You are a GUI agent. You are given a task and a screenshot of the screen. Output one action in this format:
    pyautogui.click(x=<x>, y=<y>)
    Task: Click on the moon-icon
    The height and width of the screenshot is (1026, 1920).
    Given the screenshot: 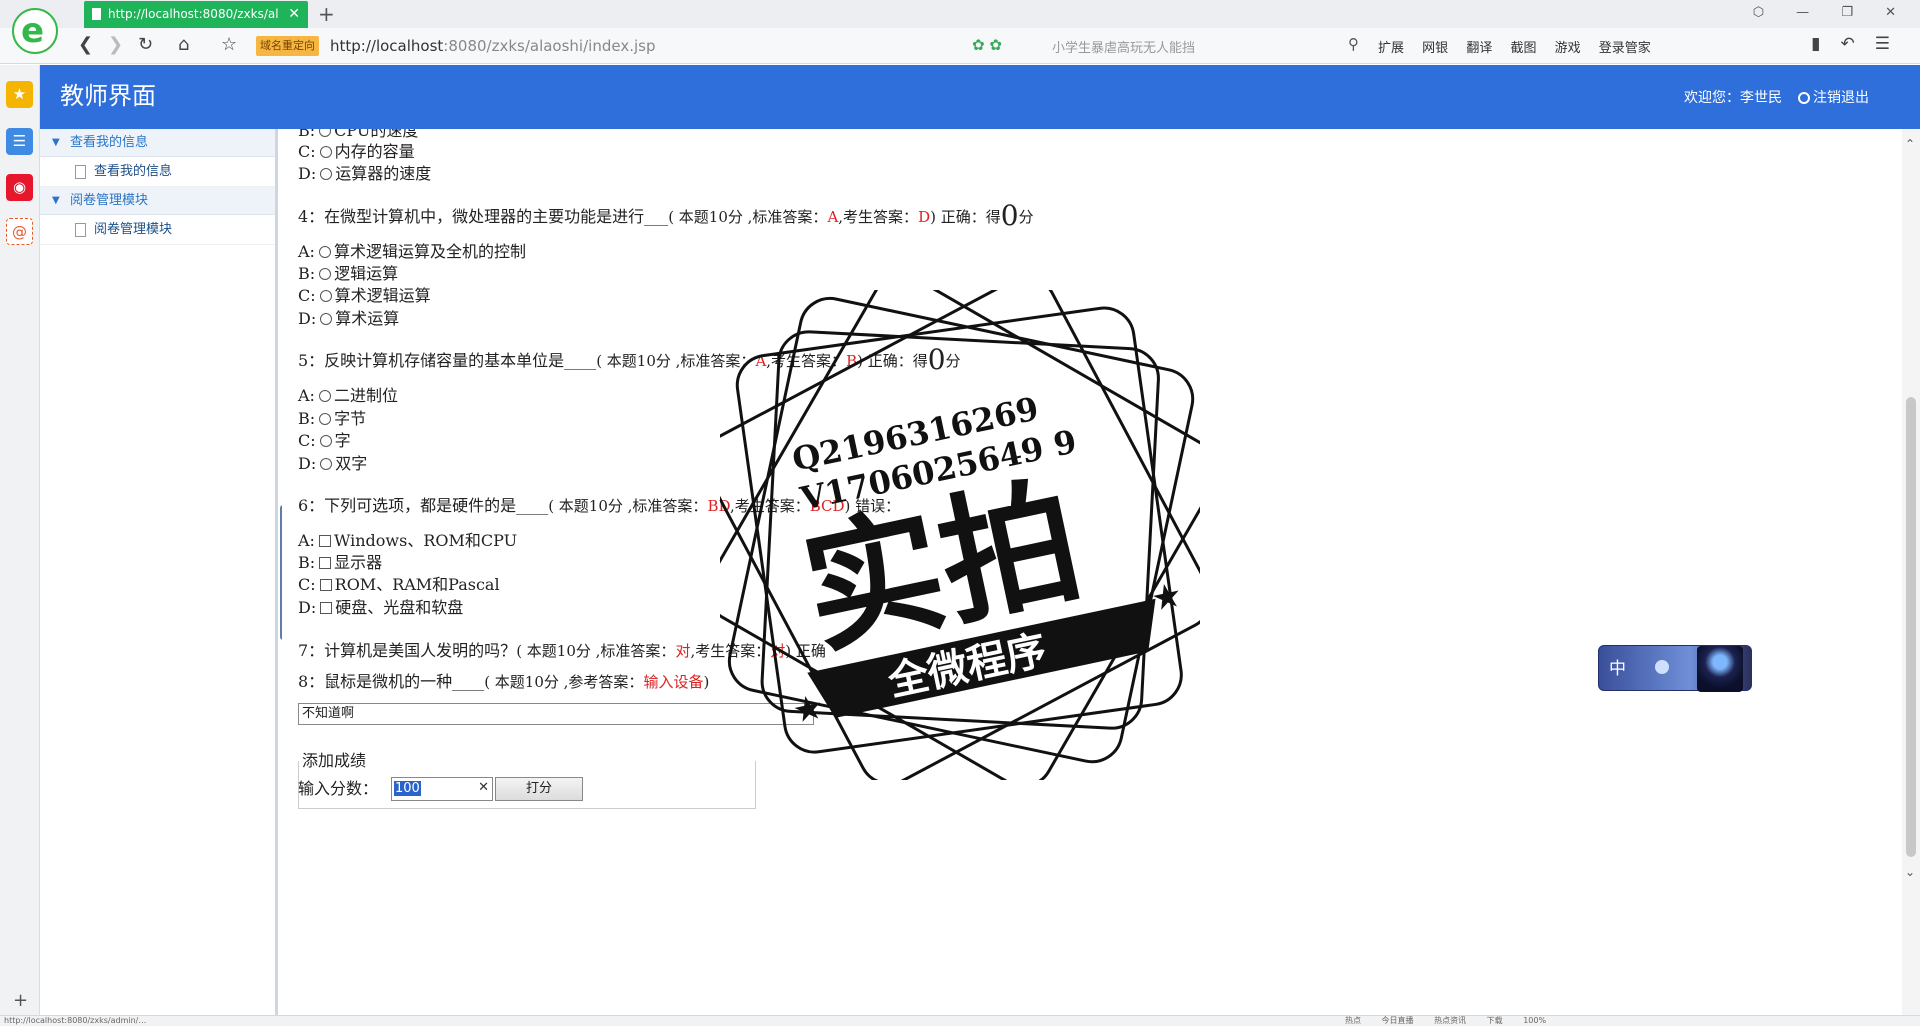 What is the action you would take?
    pyautogui.click(x=1662, y=667)
    